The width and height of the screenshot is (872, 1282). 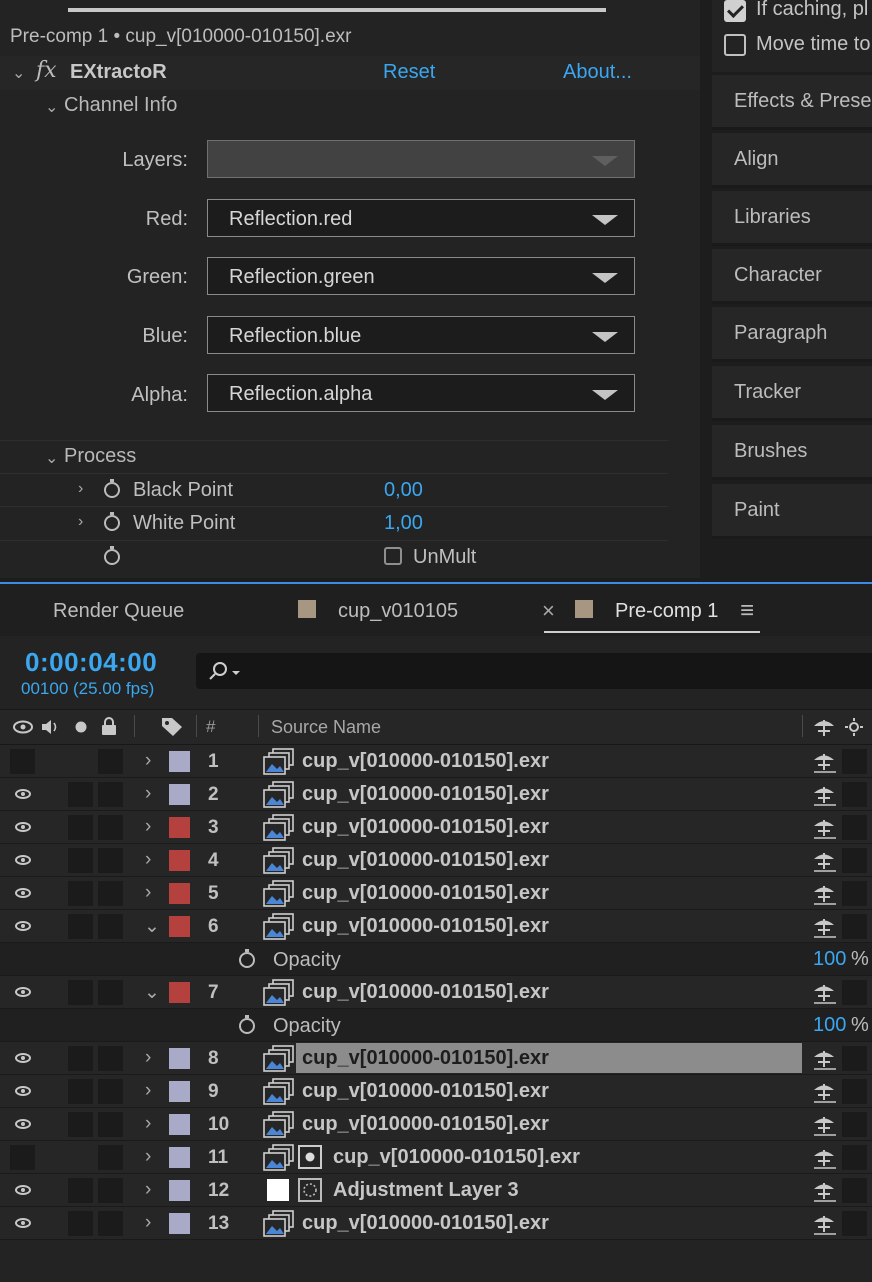 I want to click on panel-effects-presets: Effects & Prese, so click(x=792, y=102).